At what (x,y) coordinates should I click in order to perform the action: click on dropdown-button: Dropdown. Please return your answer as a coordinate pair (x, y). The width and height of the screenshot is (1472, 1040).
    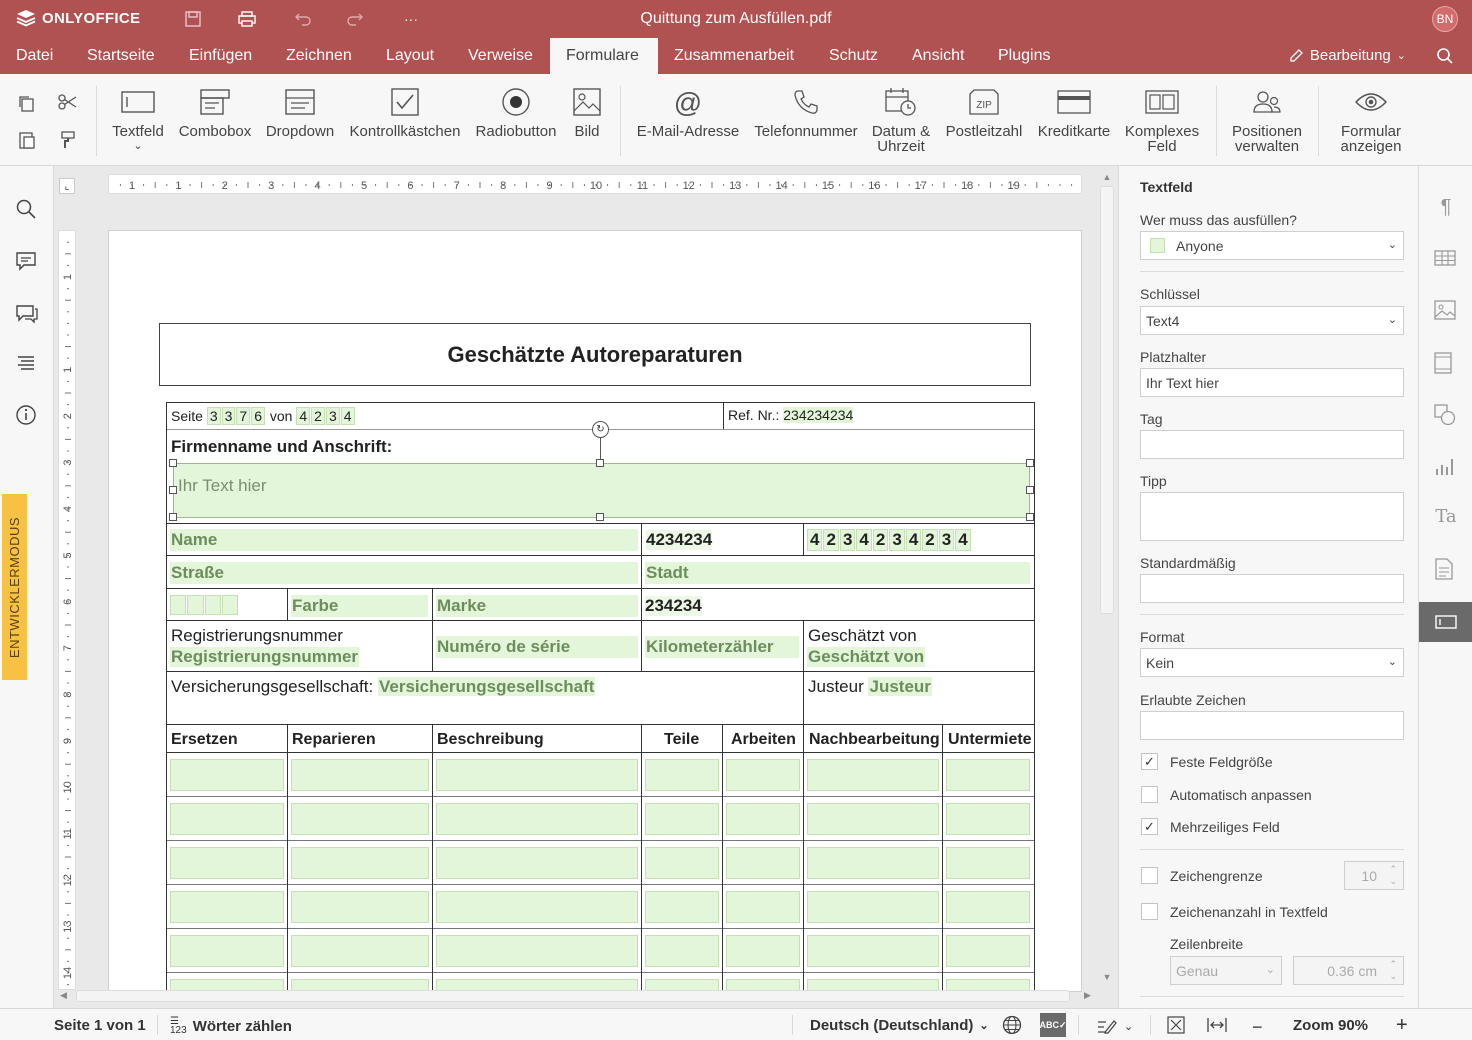
    Looking at the image, I should click on (300, 111).